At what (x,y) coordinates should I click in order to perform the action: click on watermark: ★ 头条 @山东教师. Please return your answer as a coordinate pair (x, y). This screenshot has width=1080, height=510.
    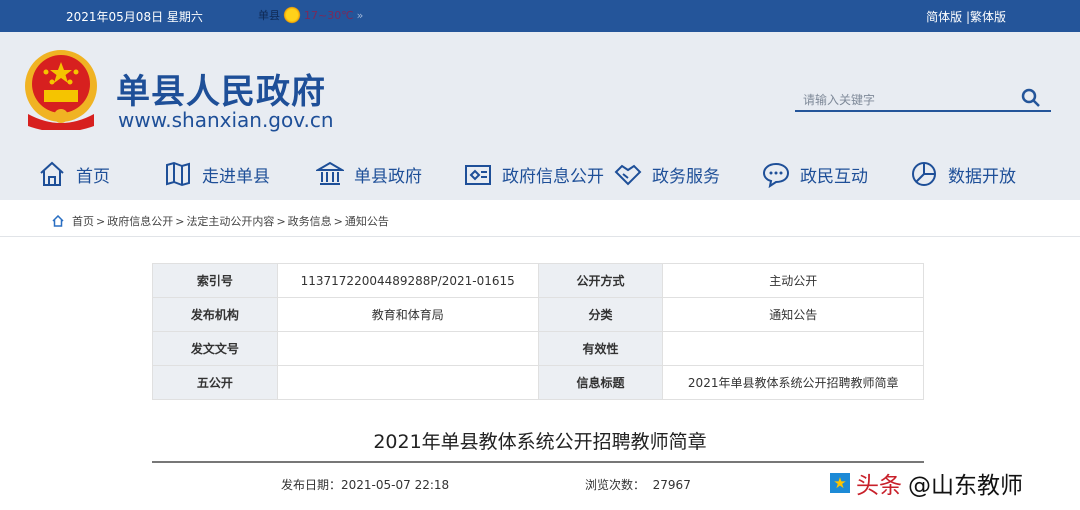
    Looking at the image, I should click on (926, 483).